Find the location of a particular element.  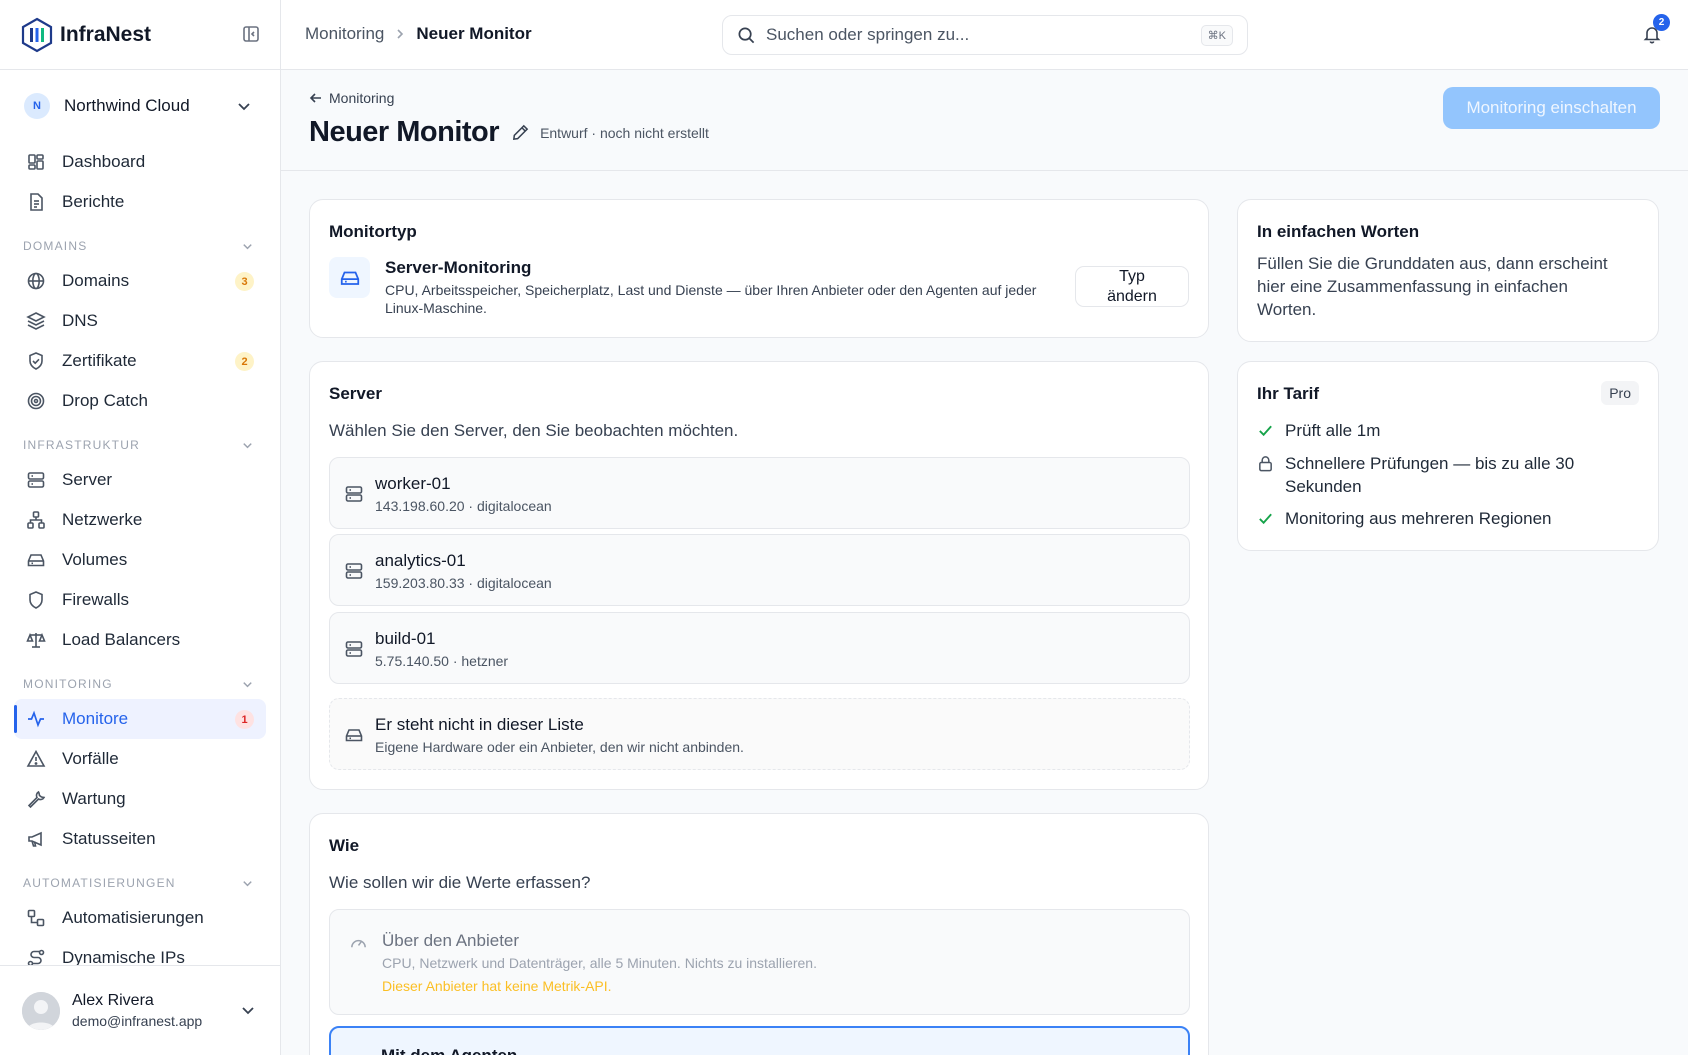

sidebar-item-label: Volumes is located at coordinates (95, 559).